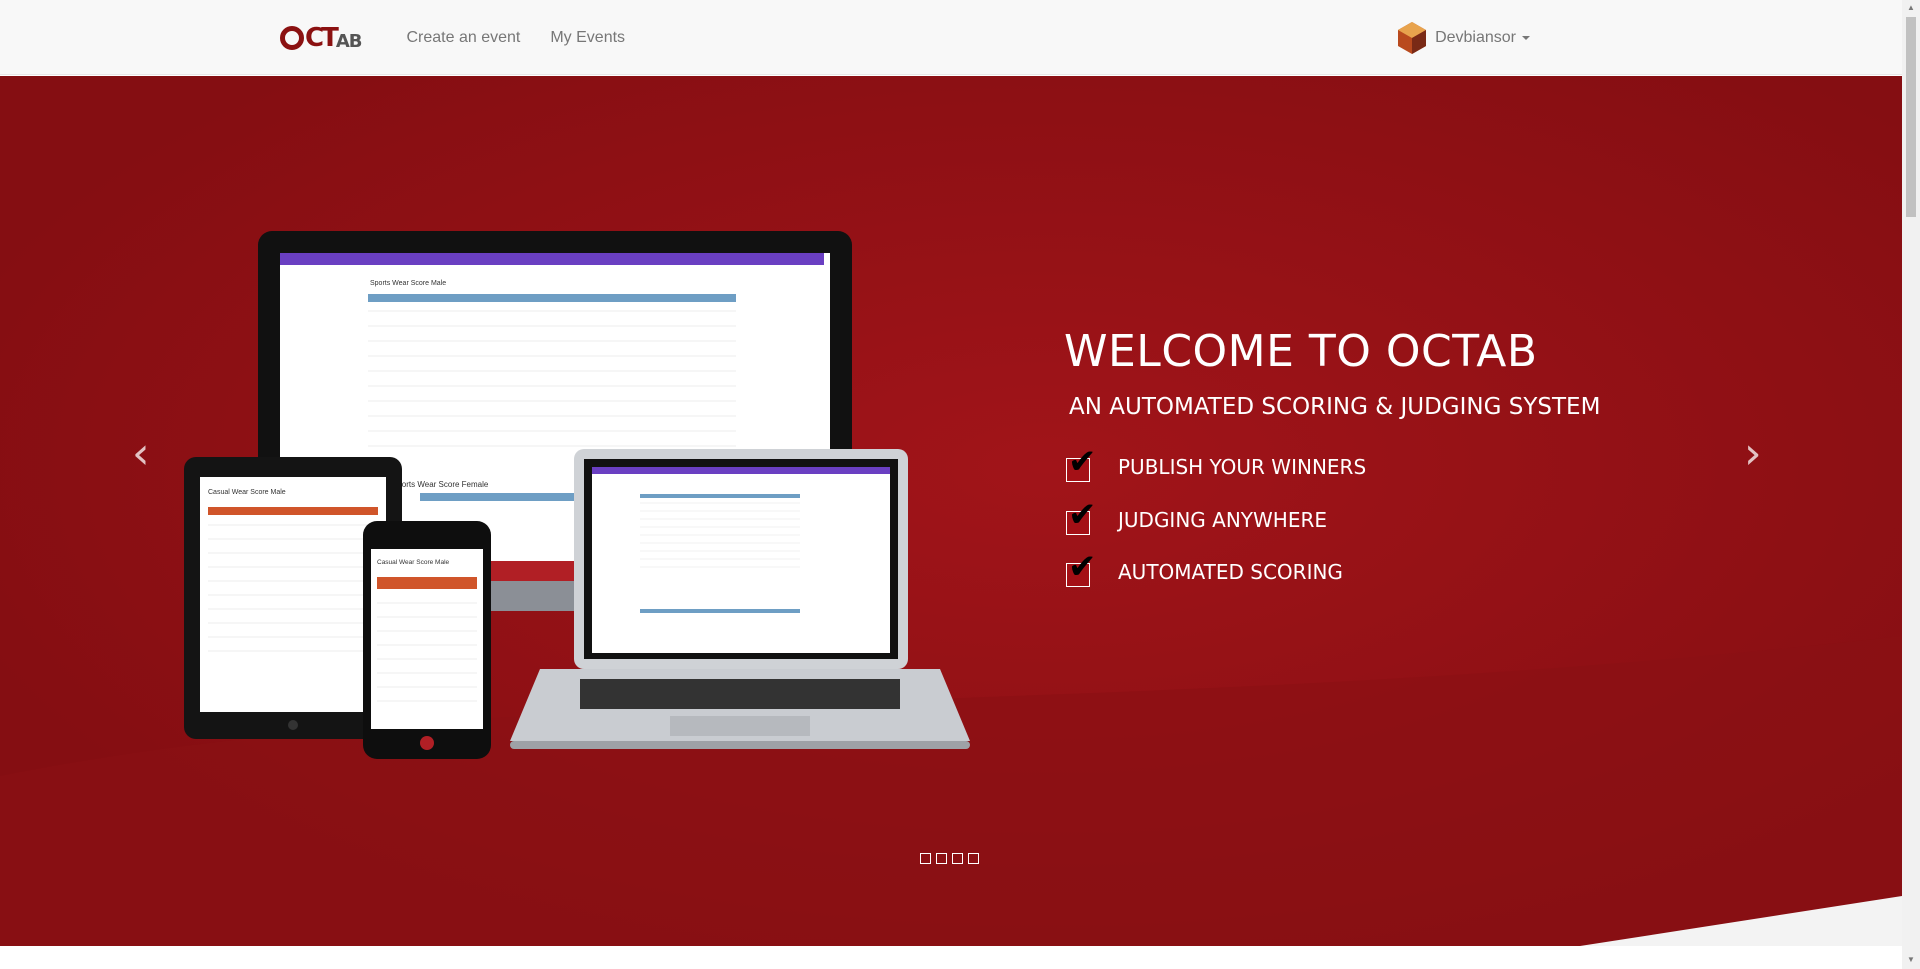  Describe the element at coordinates (440, 484) in the screenshot. I see `monitor-screen-subtitle: Sports Wear Score Female` at that location.